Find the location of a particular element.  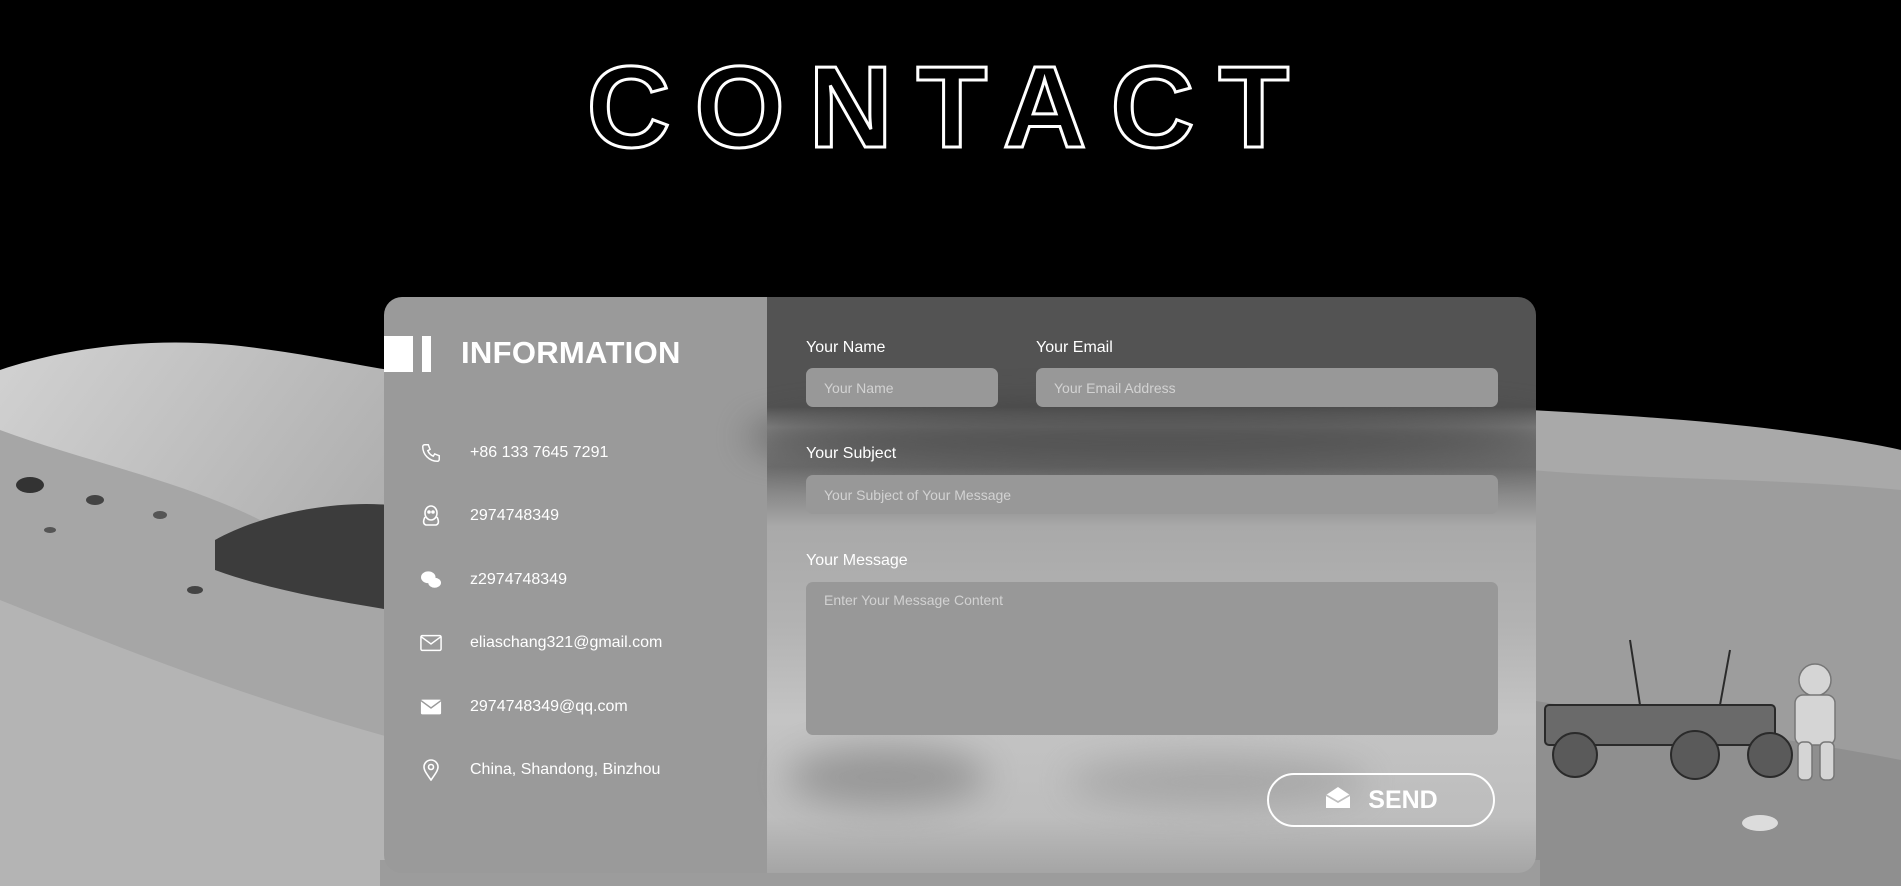

heading-bar-mark is located at coordinates (398, 354).